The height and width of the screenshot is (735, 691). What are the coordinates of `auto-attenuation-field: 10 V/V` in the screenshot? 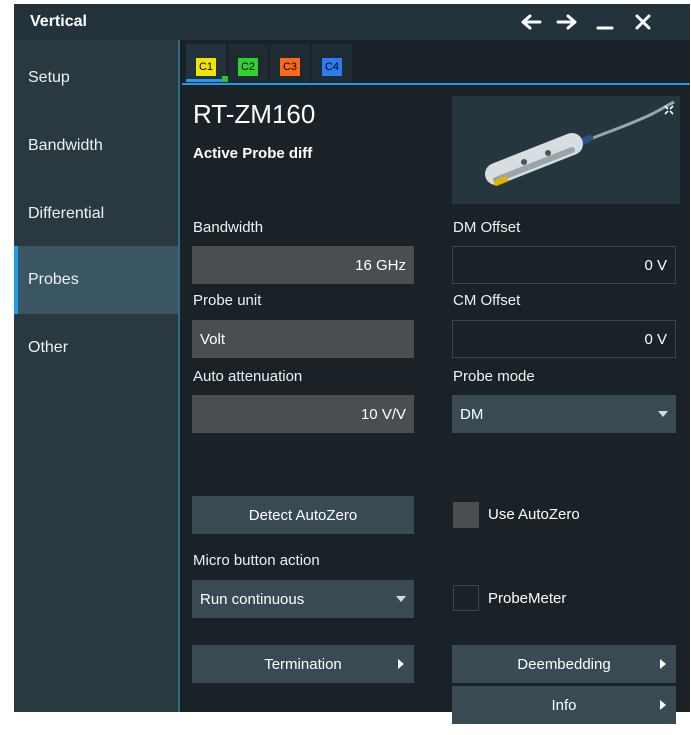 It's located at (303, 414).